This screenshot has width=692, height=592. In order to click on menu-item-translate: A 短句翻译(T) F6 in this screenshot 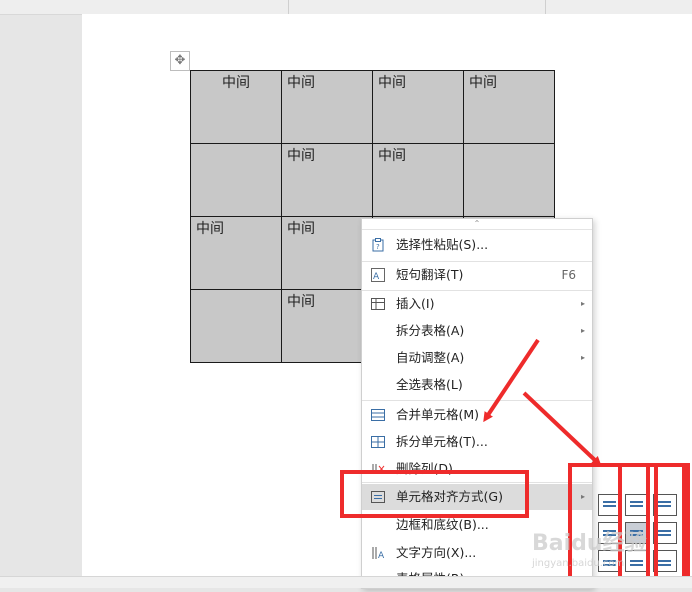, I will do `click(477, 275)`.